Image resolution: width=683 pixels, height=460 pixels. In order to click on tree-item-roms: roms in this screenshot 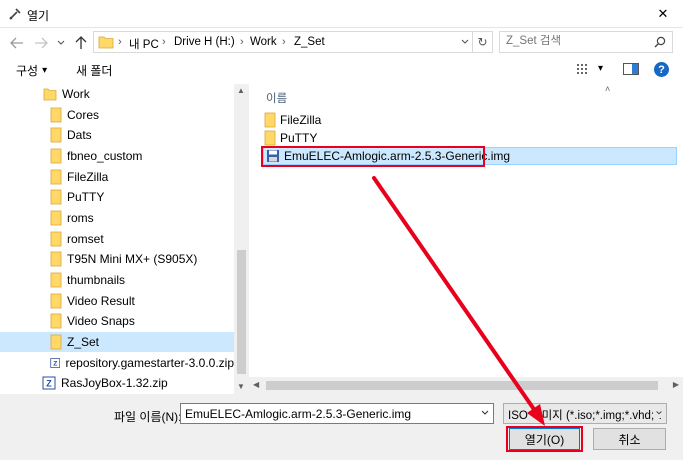, I will do `click(117, 218)`.